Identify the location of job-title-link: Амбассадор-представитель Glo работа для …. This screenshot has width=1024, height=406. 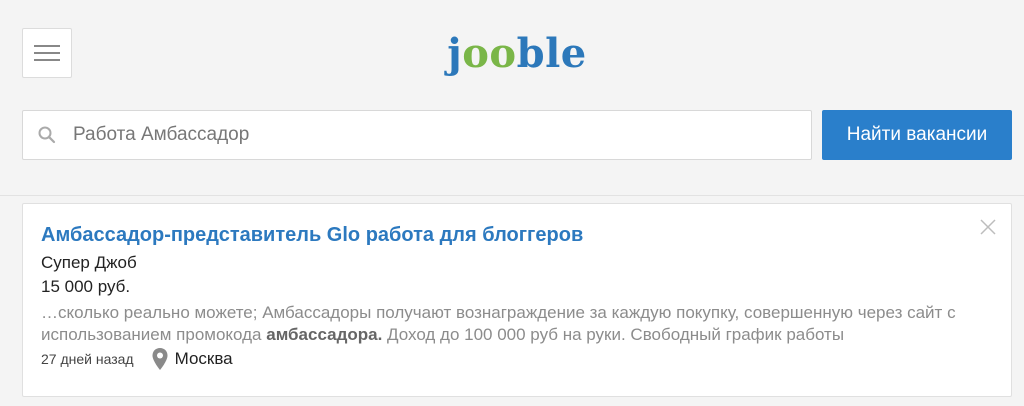
(312, 235).